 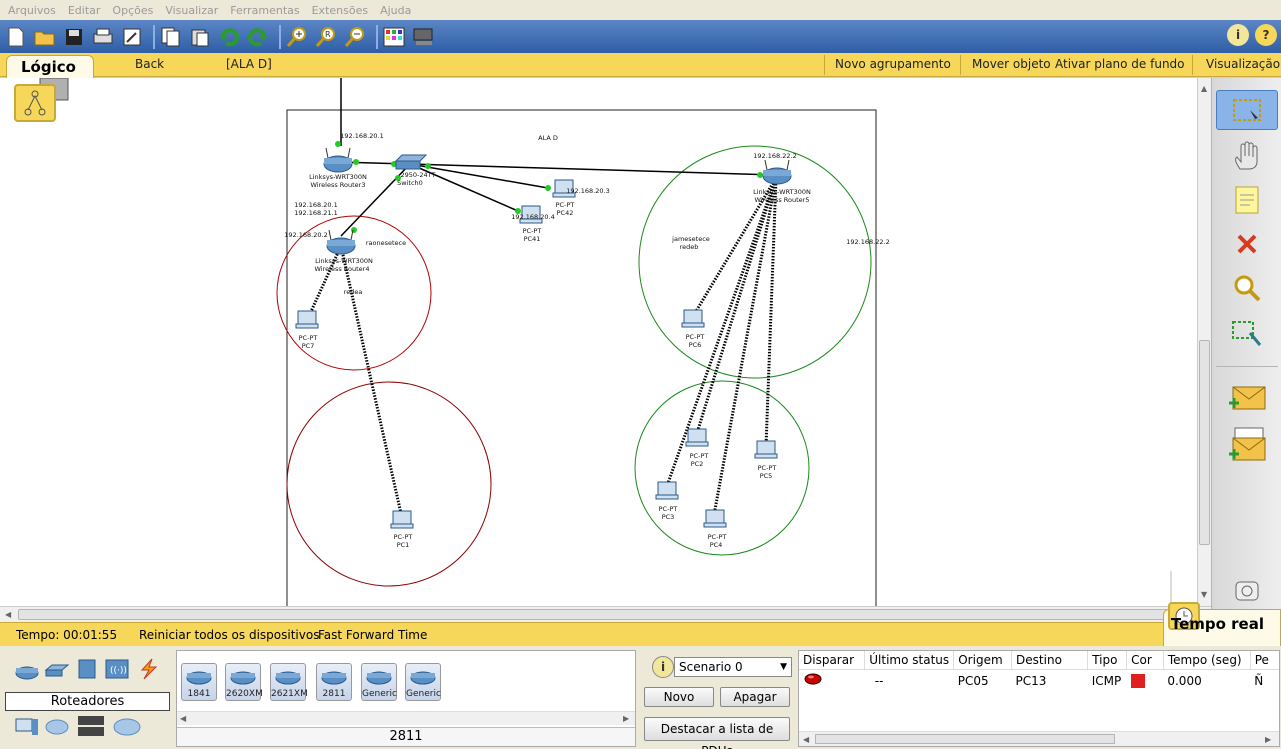 What do you see at coordinates (774, 156) in the screenshot?
I see `router5-ip: 192.168.22.2` at bounding box center [774, 156].